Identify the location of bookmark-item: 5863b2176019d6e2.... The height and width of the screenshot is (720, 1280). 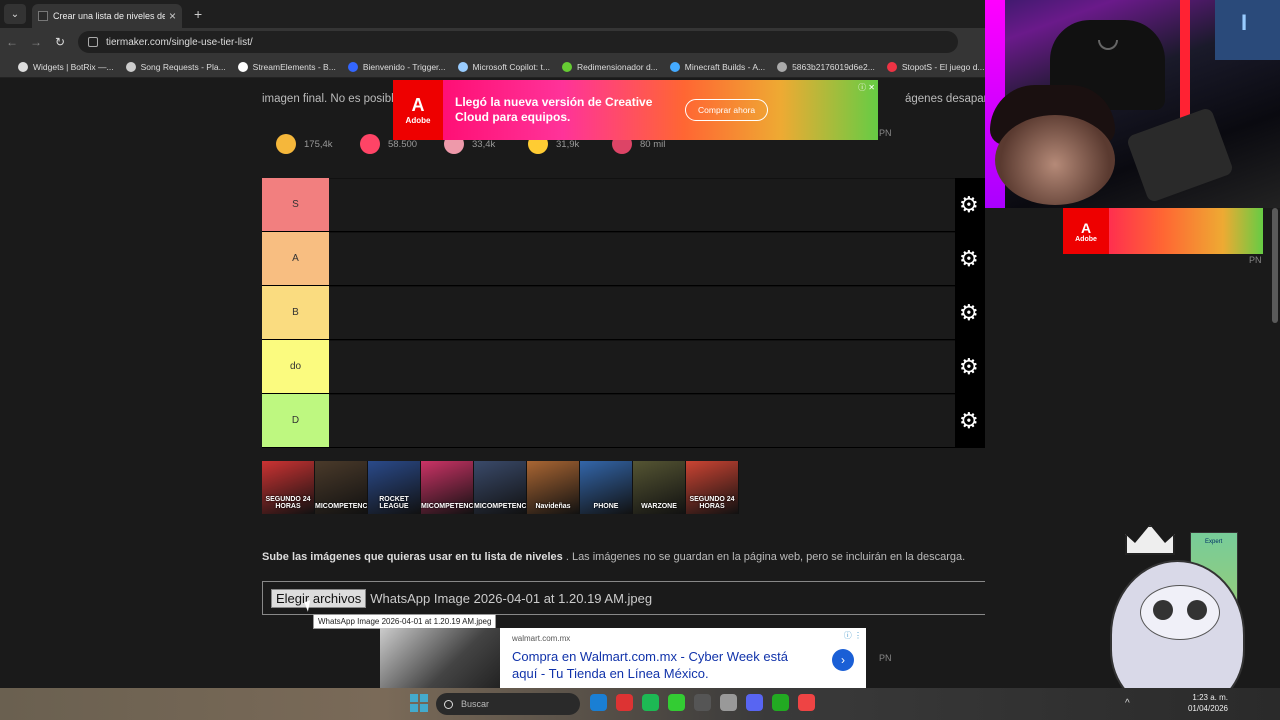
(826, 66).